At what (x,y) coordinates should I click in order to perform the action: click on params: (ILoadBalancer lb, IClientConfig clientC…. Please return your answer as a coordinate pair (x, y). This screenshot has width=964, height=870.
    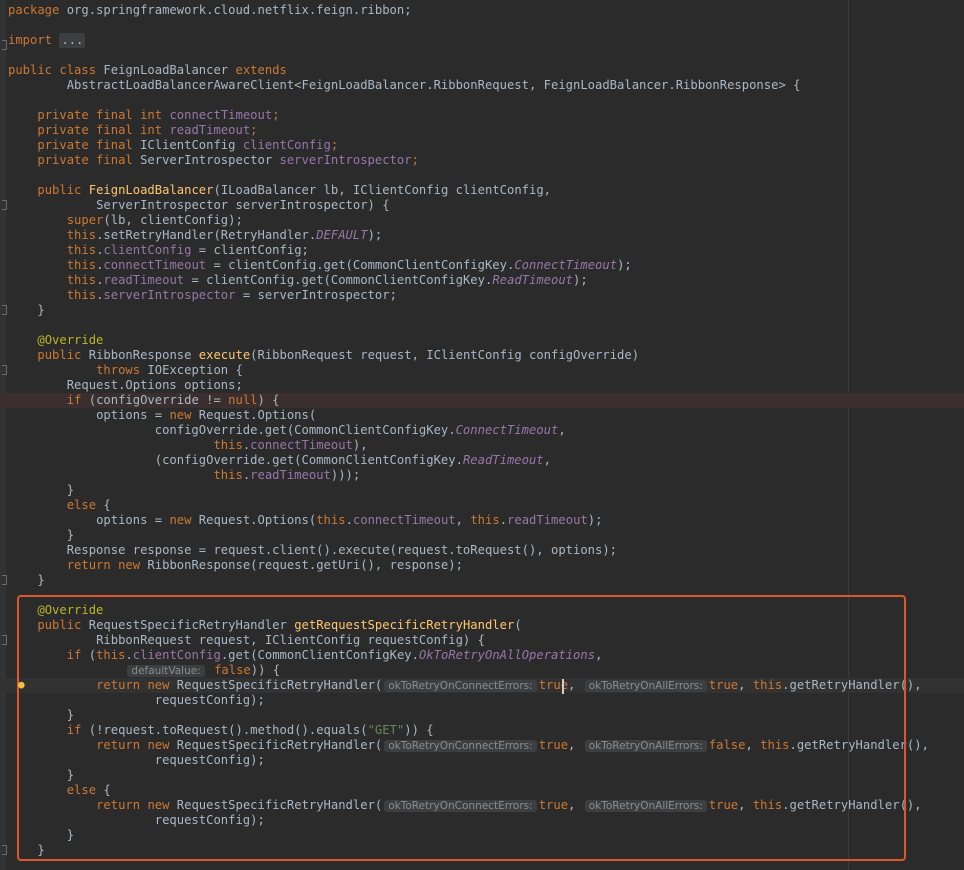
    Looking at the image, I should click on (382, 190).